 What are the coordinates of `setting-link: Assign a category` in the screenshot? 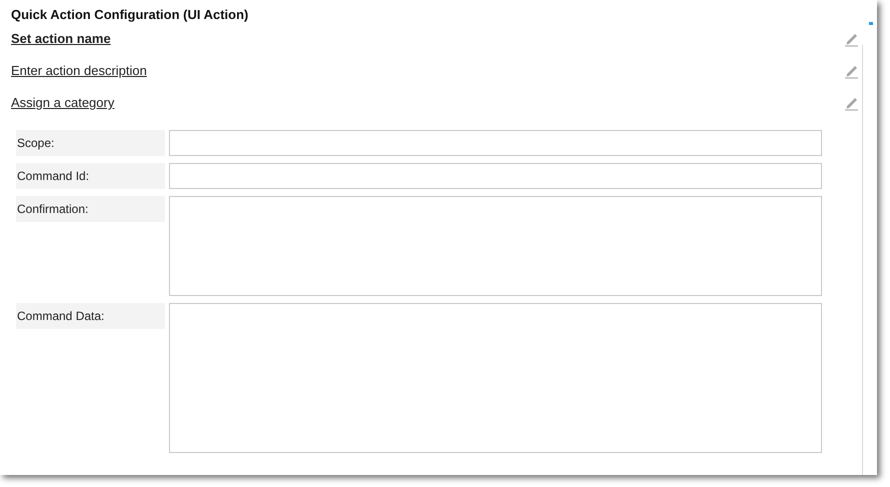 It's located at (62, 103).